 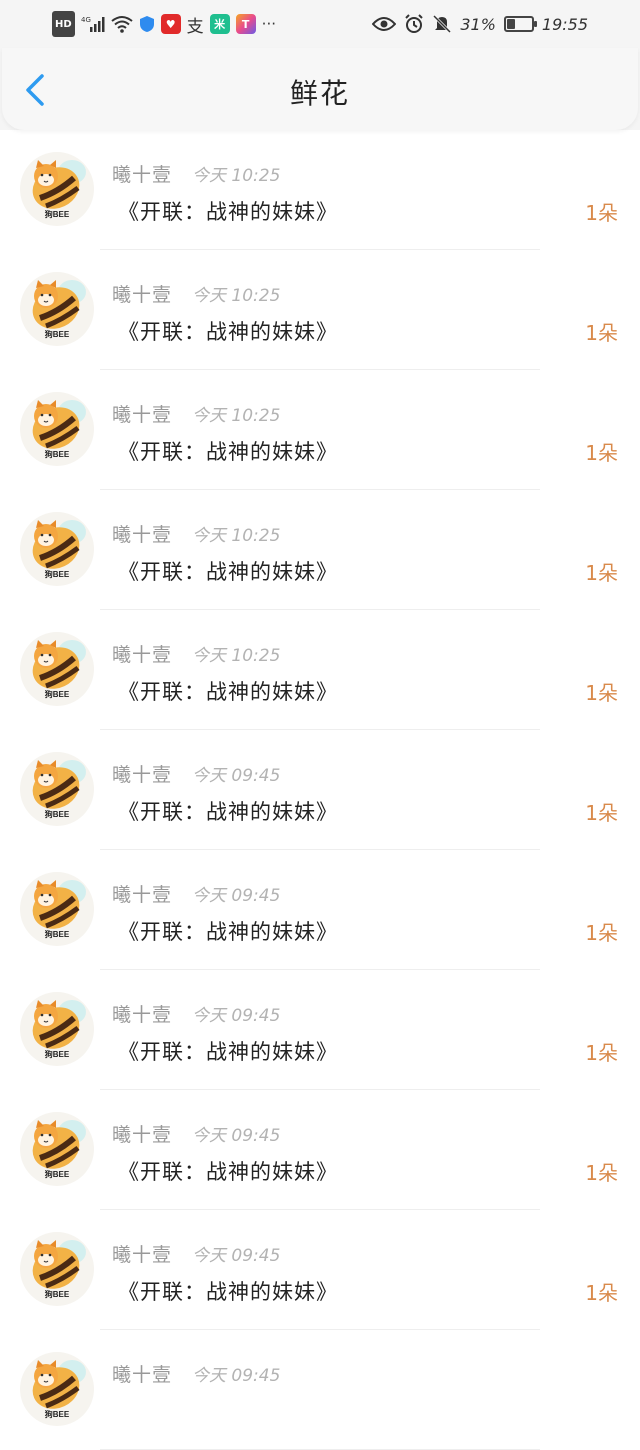 What do you see at coordinates (219, 24) in the screenshot?
I see `mi-app-icon: 米` at bounding box center [219, 24].